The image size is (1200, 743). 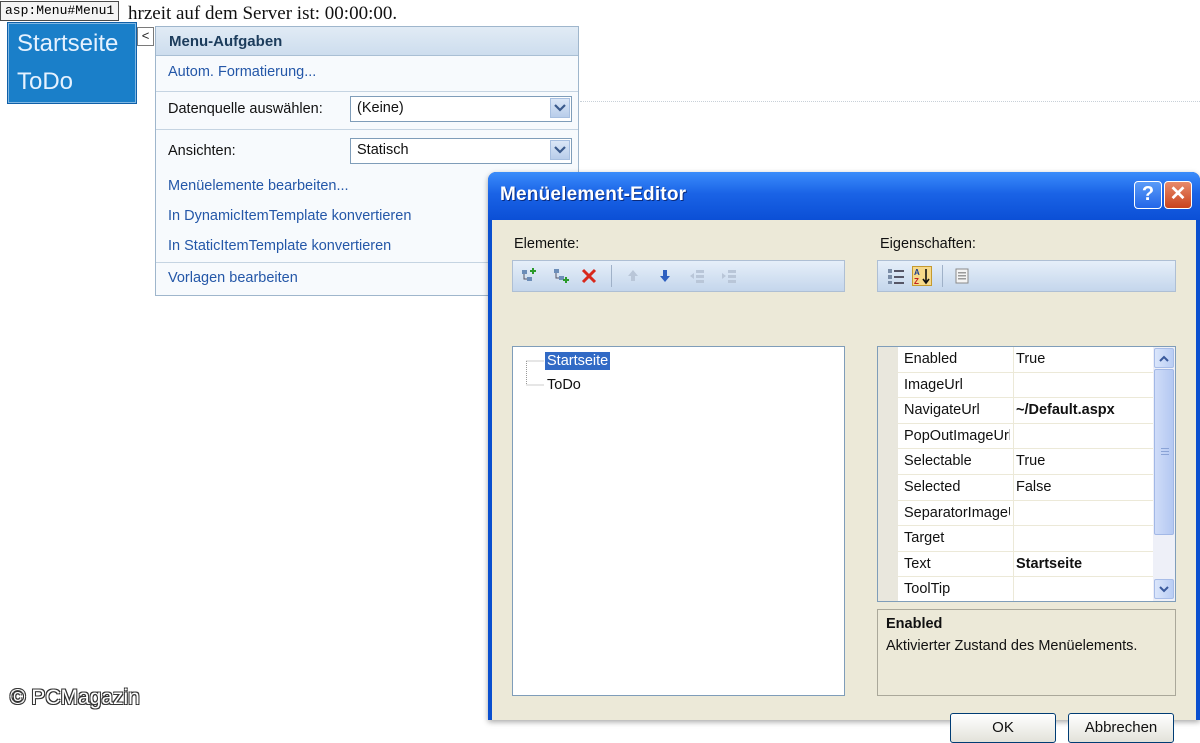 What do you see at coordinates (589, 276) in the screenshot?
I see `delete-icon` at bounding box center [589, 276].